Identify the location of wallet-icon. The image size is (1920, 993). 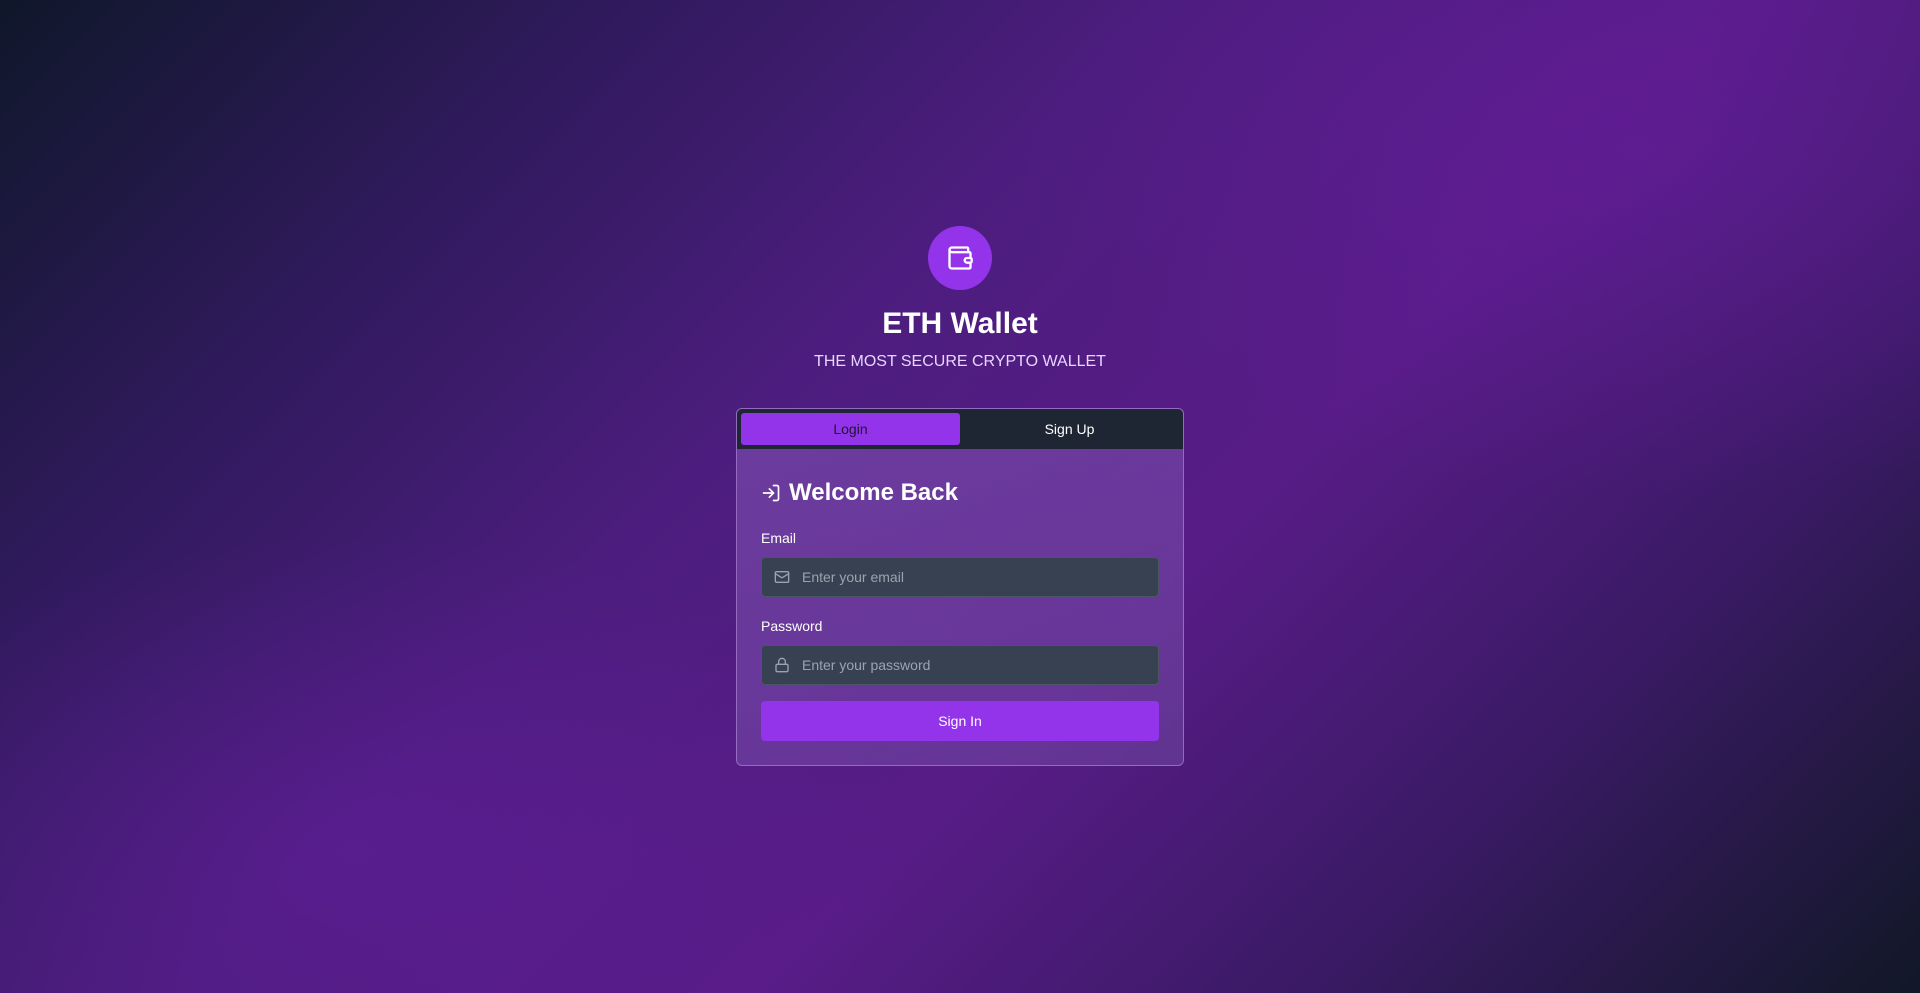
(960, 258).